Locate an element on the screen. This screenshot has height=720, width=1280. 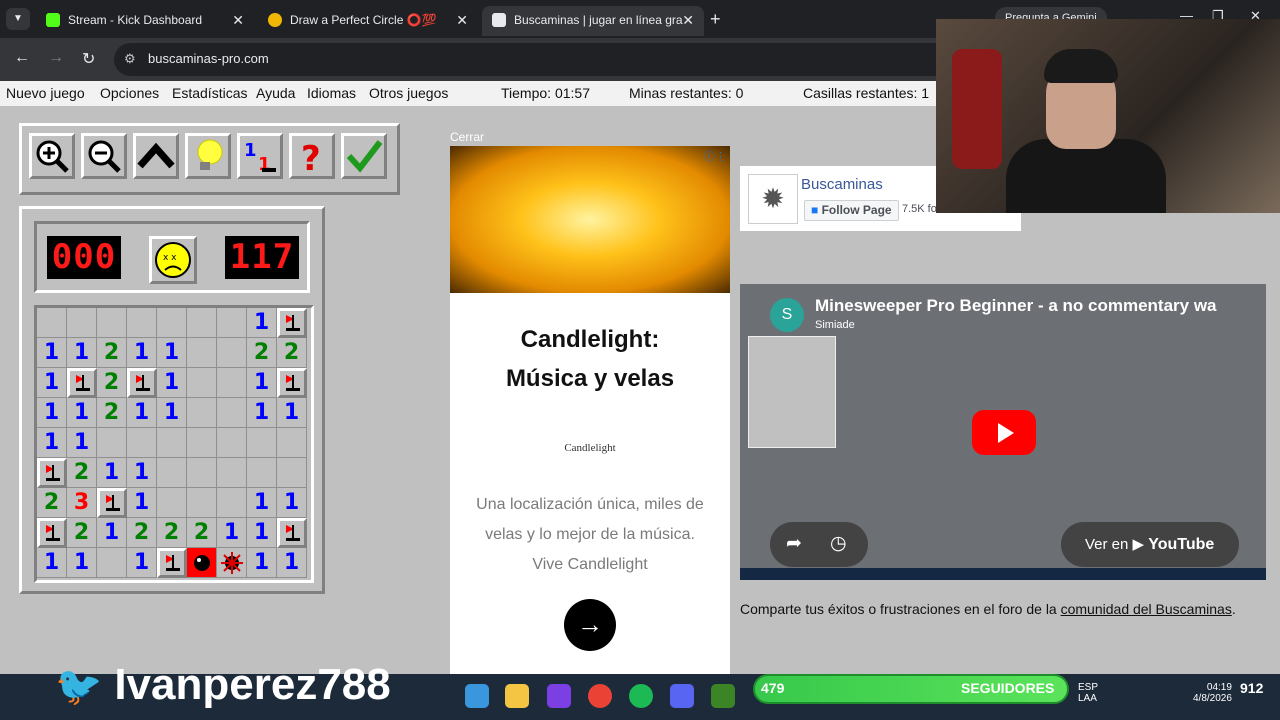
flag-numbers-button: 11 is located at coordinates (260, 156).